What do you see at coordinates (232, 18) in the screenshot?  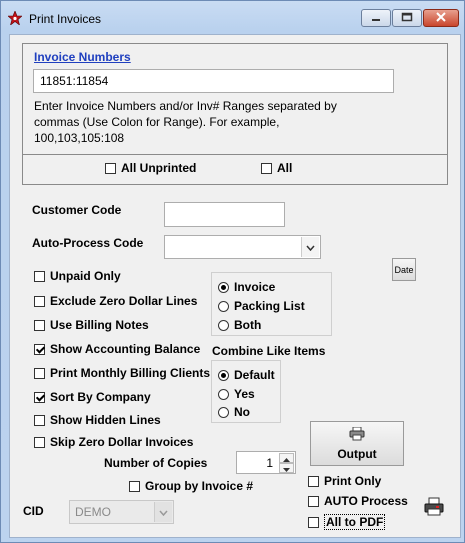 I see `title-bar: Print Invoices` at bounding box center [232, 18].